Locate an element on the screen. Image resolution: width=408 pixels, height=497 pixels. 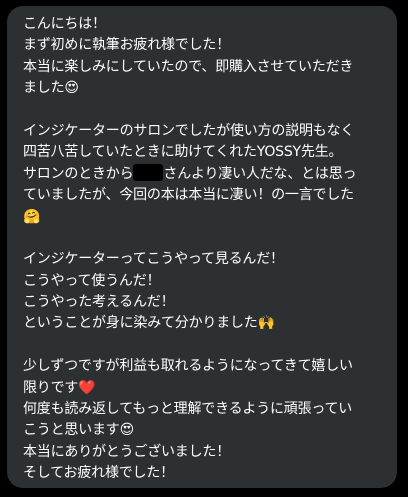
message-text-segment: ました is located at coordinates (44, 88).